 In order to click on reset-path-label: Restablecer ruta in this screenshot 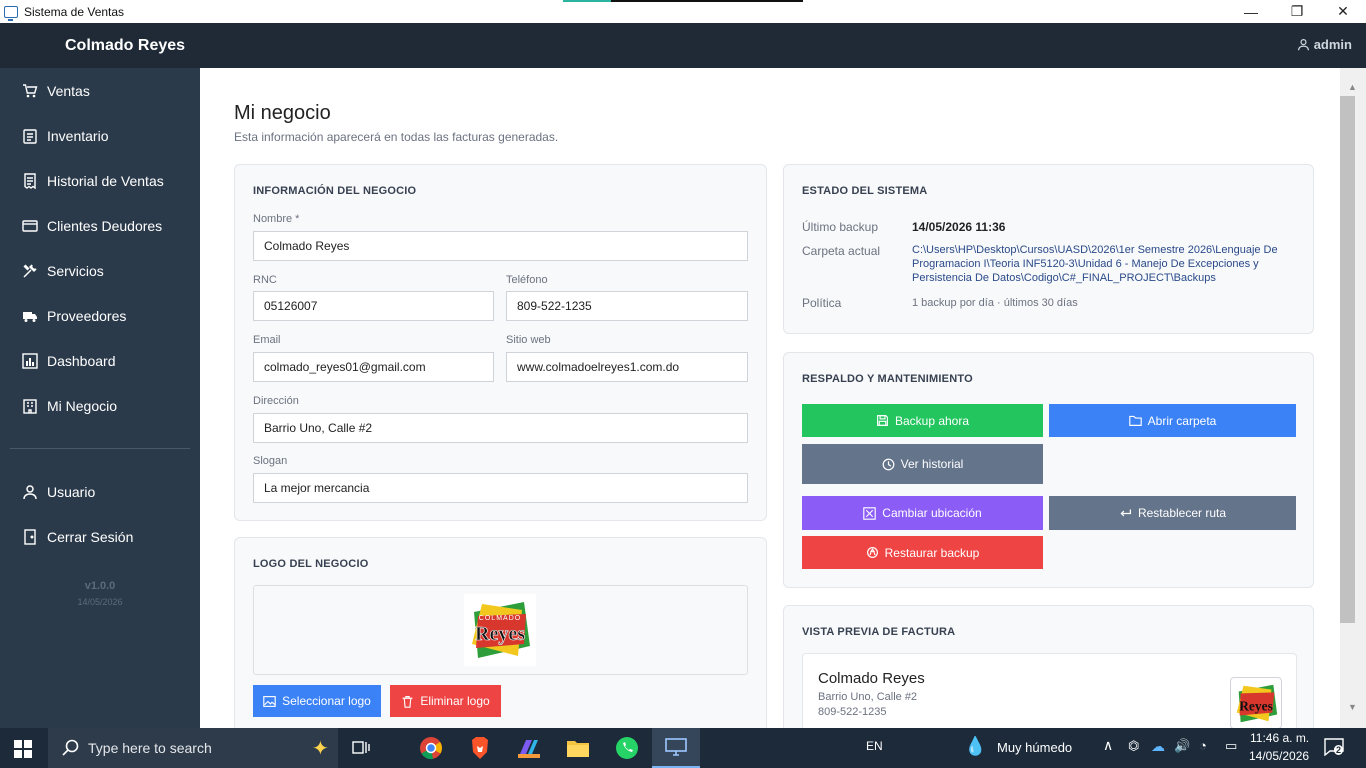, I will do `click(1182, 513)`.